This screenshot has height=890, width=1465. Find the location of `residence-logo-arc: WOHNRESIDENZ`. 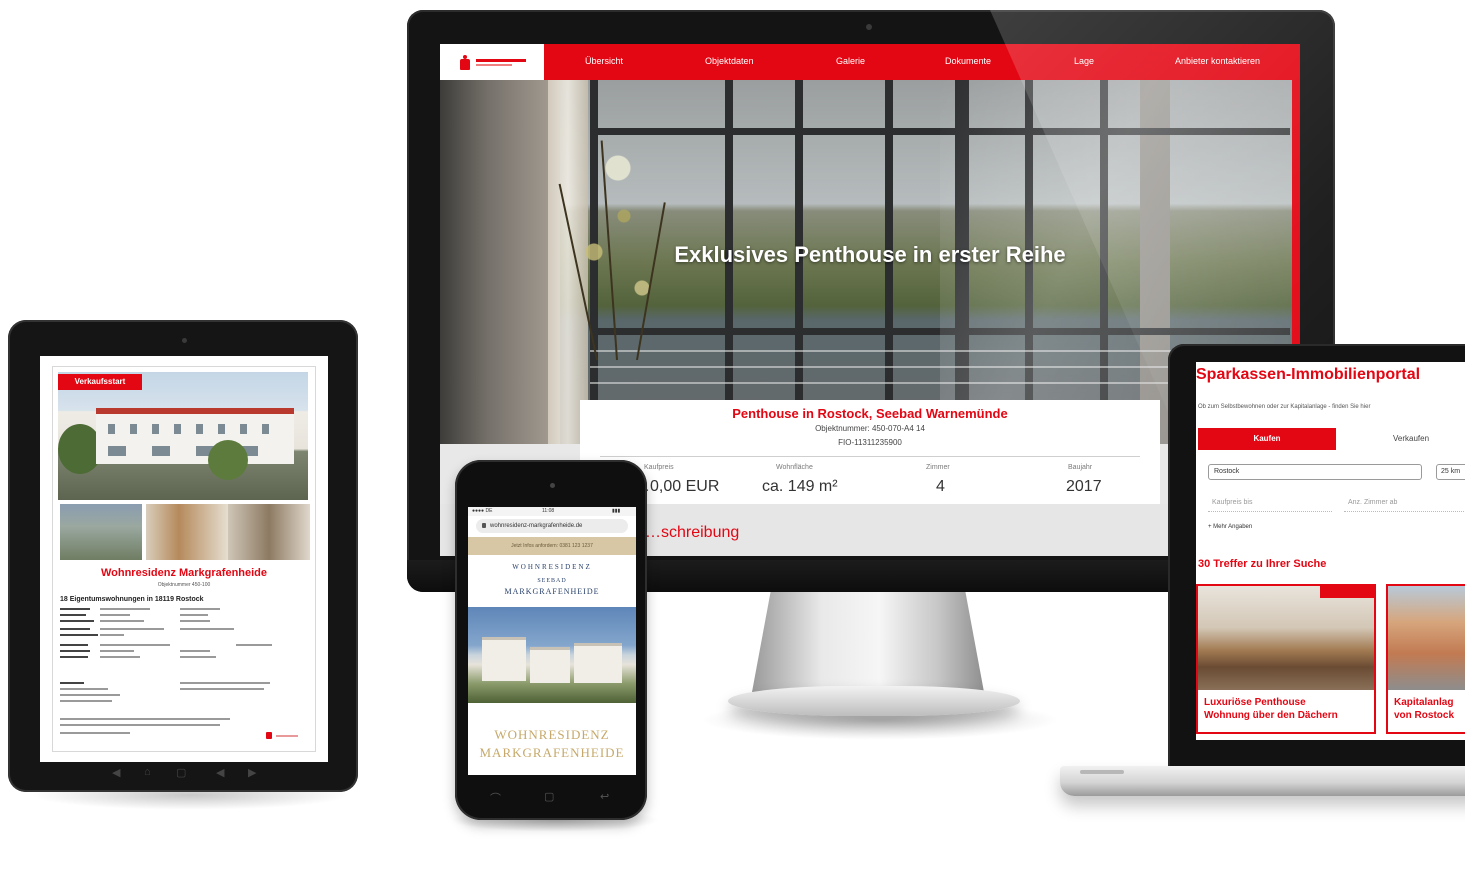

residence-logo-arc: WOHNRESIDENZ is located at coordinates (552, 567).